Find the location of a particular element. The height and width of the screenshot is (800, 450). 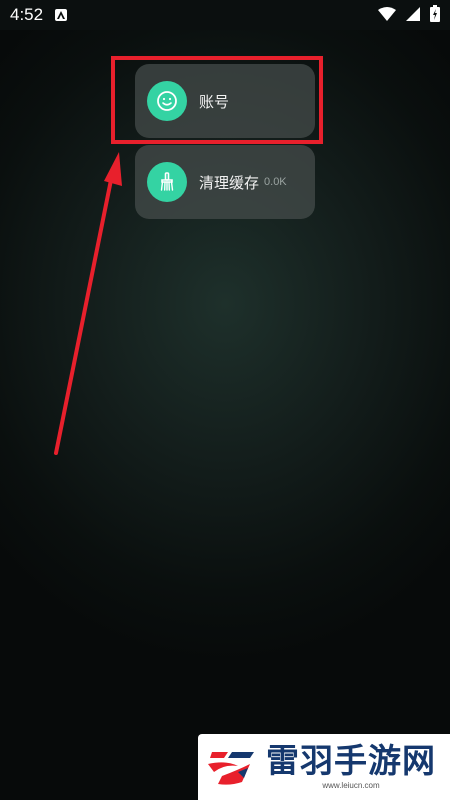

annotation-arrow is located at coordinates (88, 303).